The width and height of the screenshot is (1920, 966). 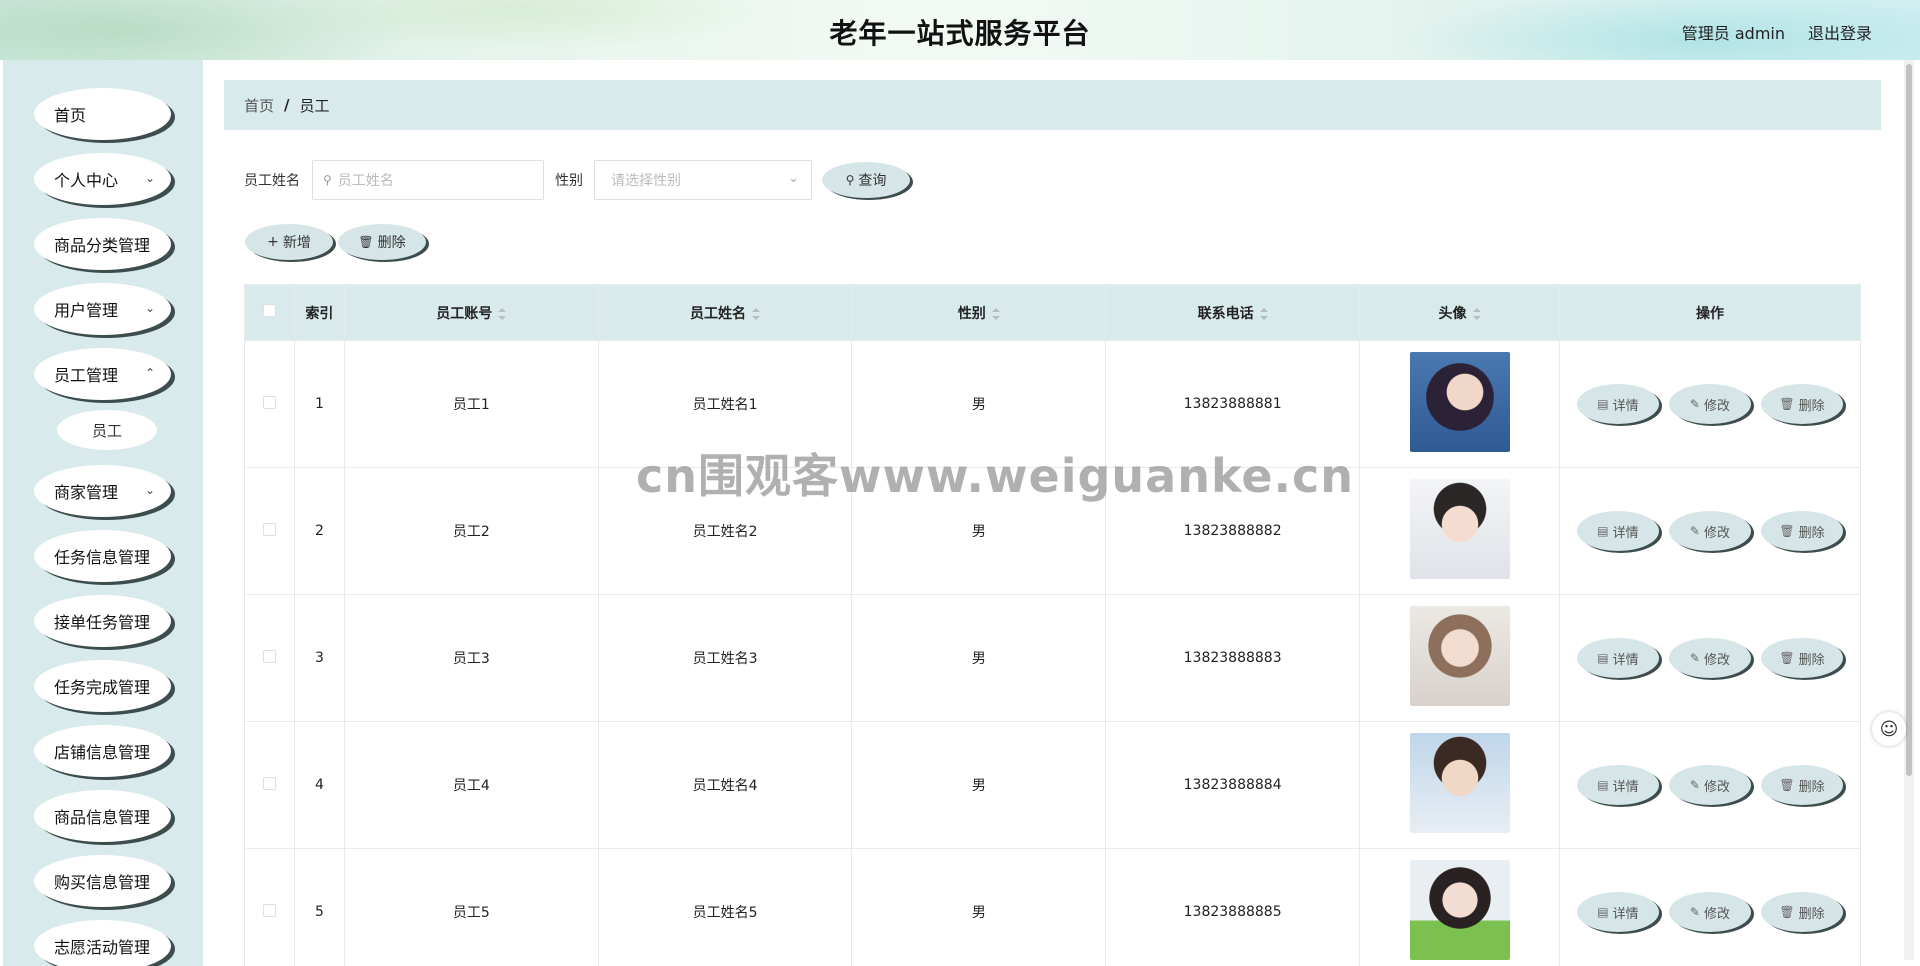 What do you see at coordinates (1233, 907) in the screenshot?
I see `cell-phone: 13823888885` at bounding box center [1233, 907].